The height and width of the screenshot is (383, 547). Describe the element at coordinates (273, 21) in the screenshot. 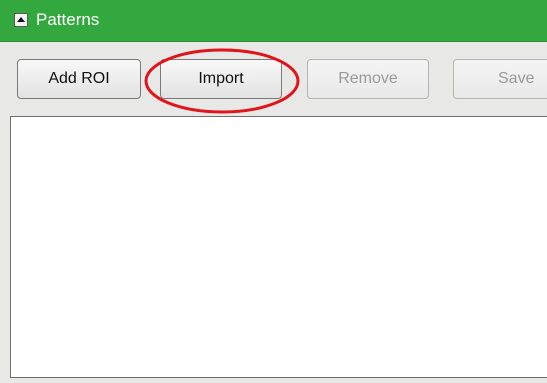

I see `patterns-header: Patterns` at that location.